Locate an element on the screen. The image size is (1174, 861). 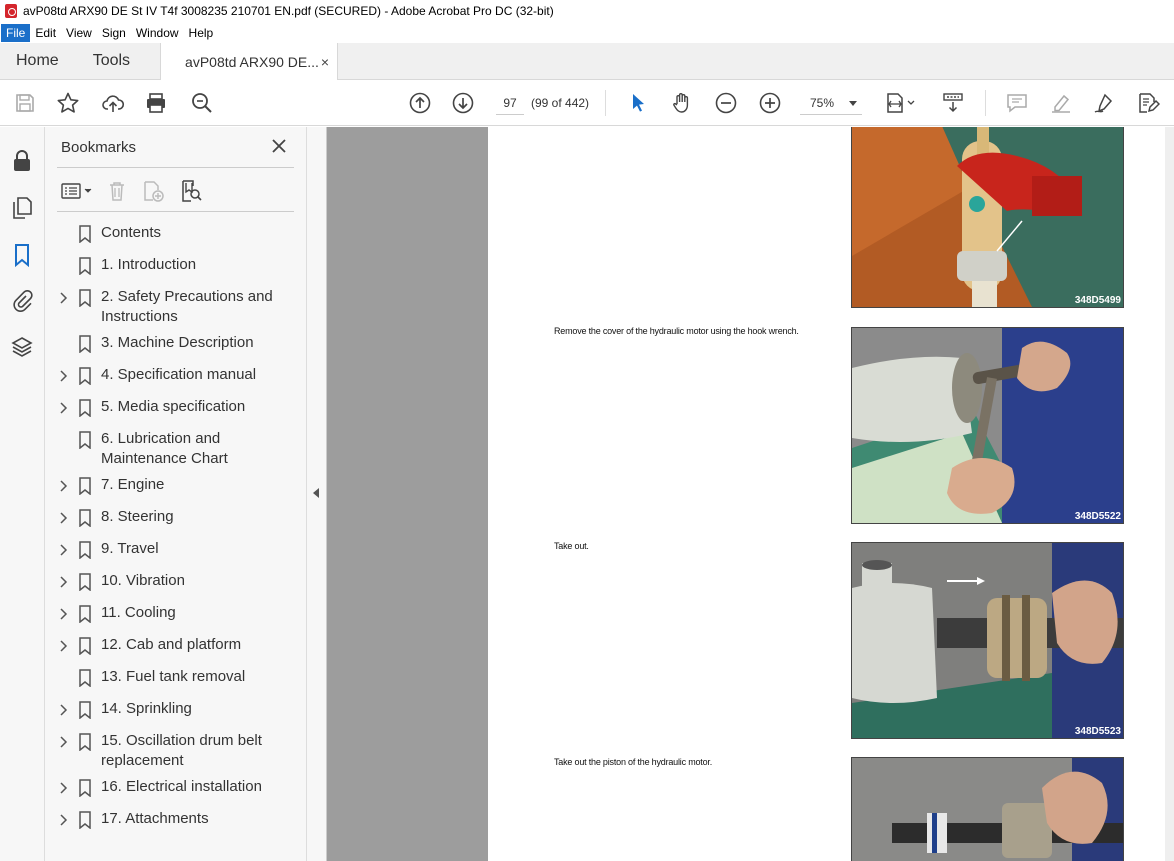
zoom-select: 75% is located at coordinates (831, 103).